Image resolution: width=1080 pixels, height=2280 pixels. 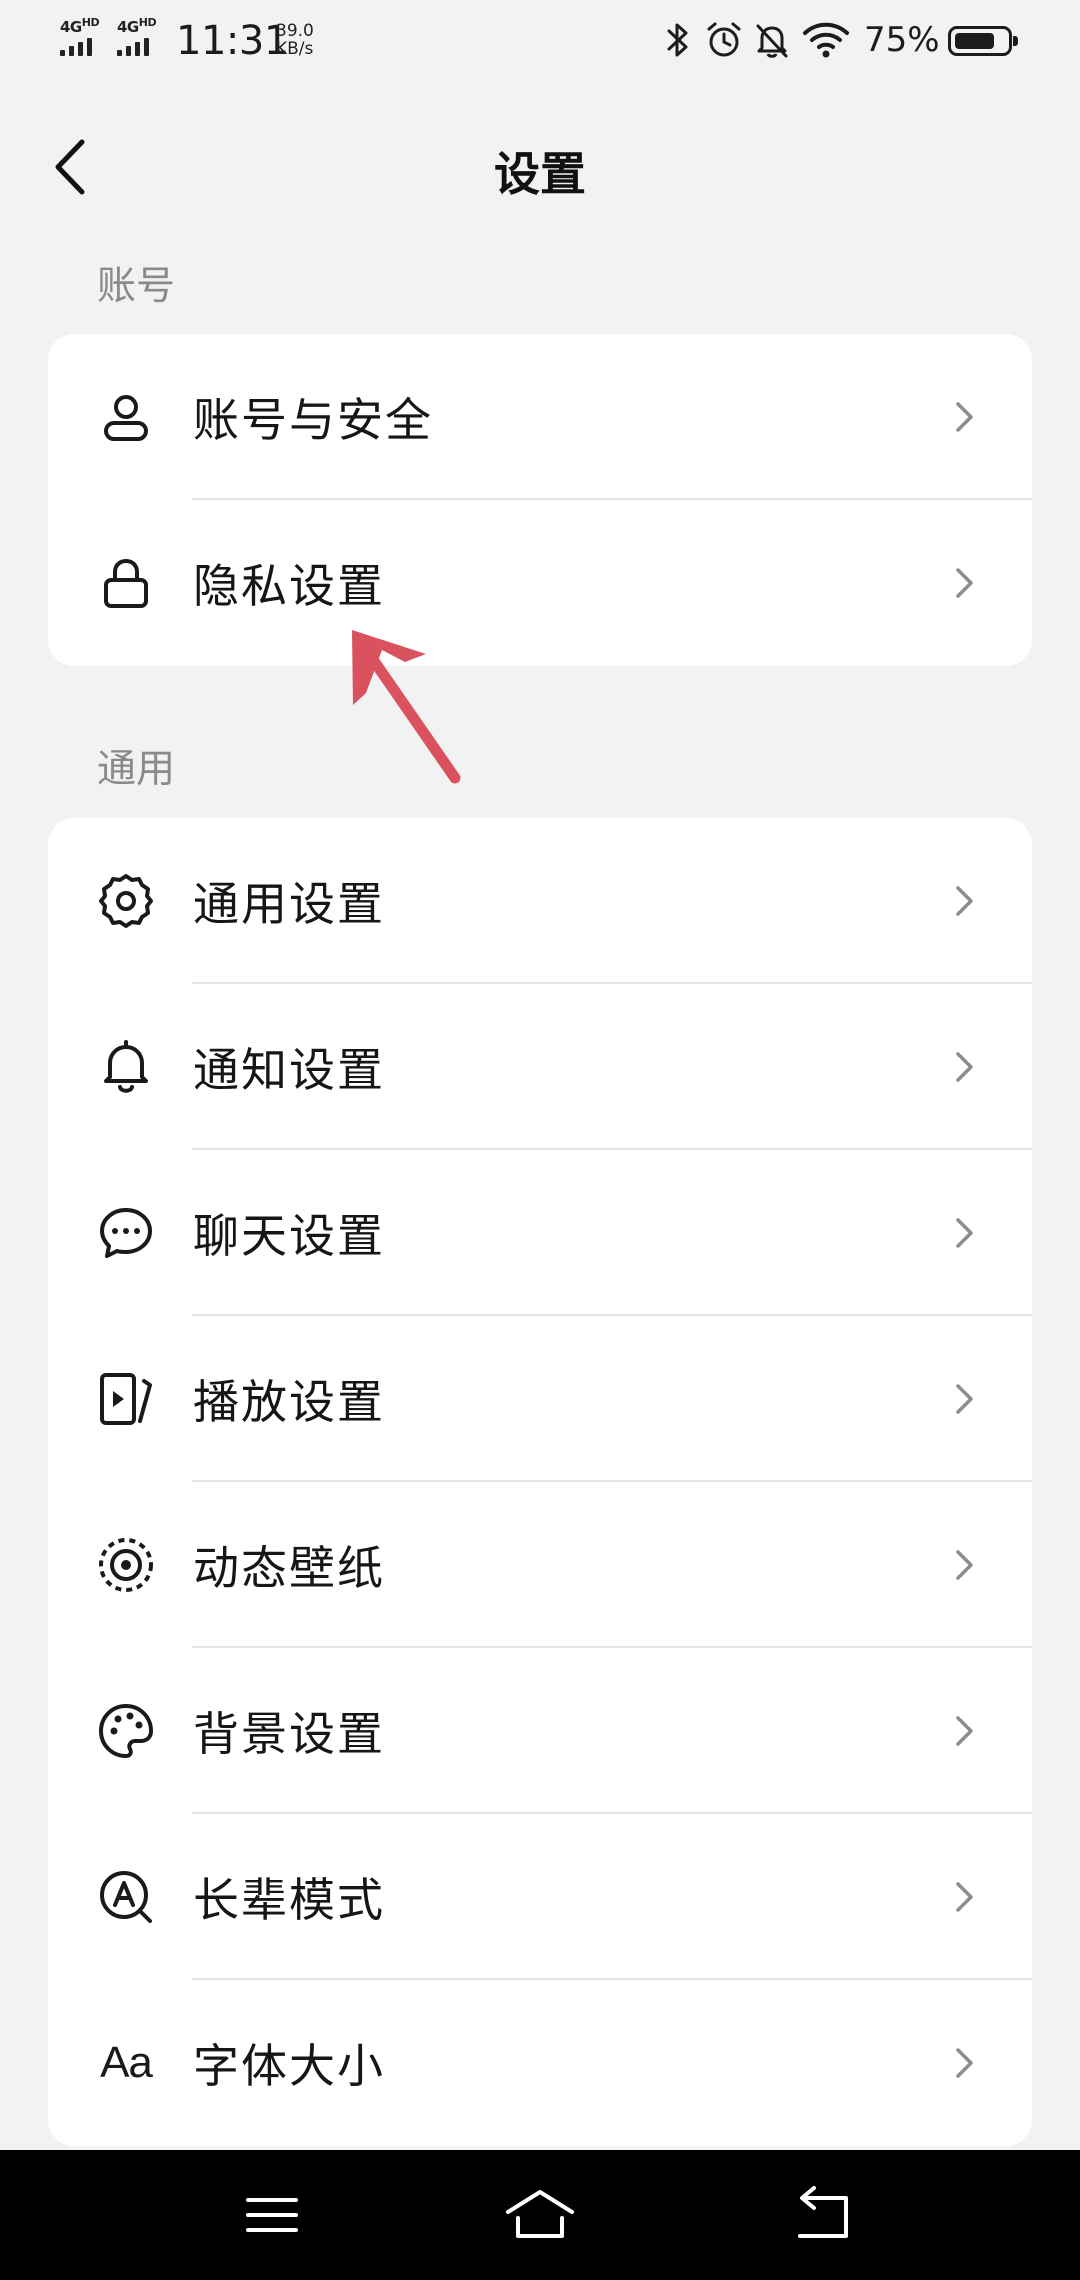 I want to click on elder-mode-icon, so click(x=126, y=1897).